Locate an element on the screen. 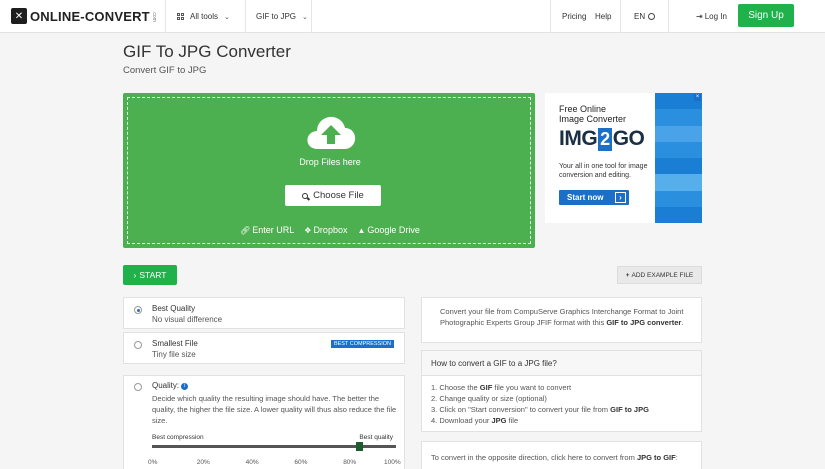 The height and width of the screenshot is (469, 825). language-selector: EN is located at coordinates (645, 16).